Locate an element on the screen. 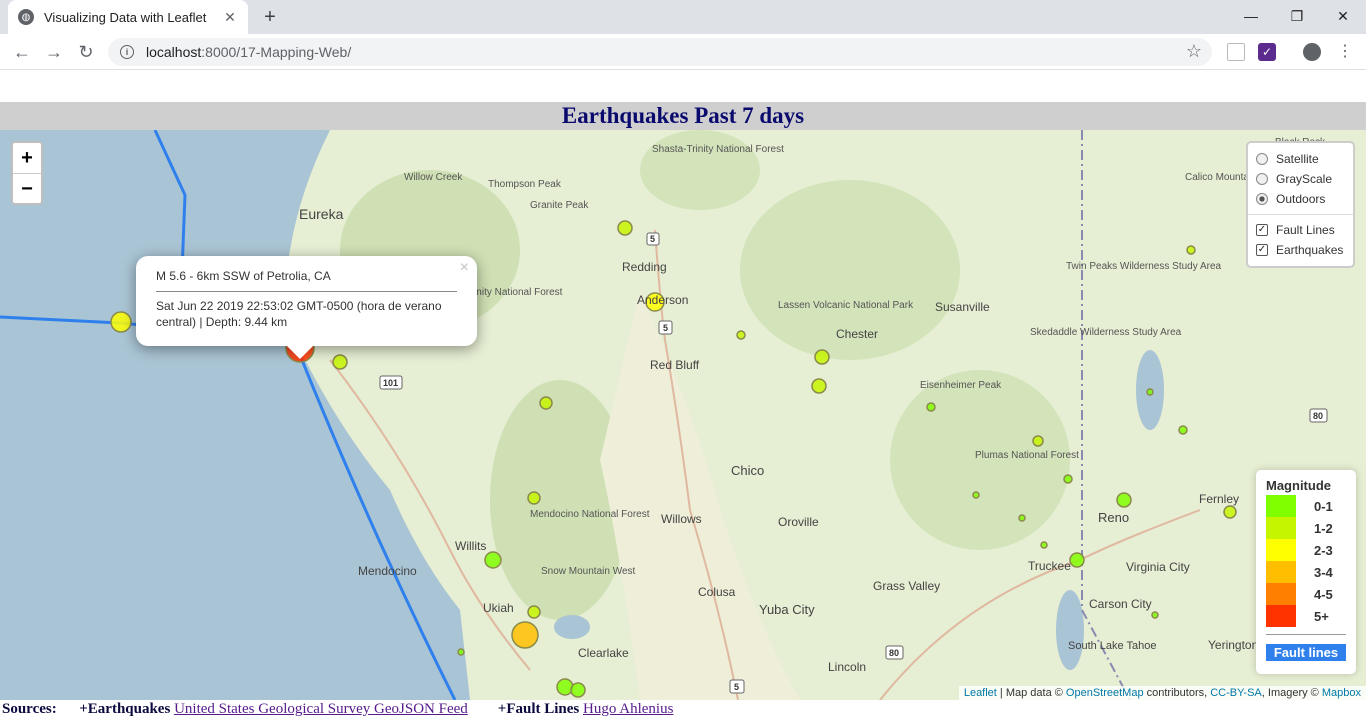  url-path: :8000/17-Mapping-Web/ is located at coordinates (276, 52).